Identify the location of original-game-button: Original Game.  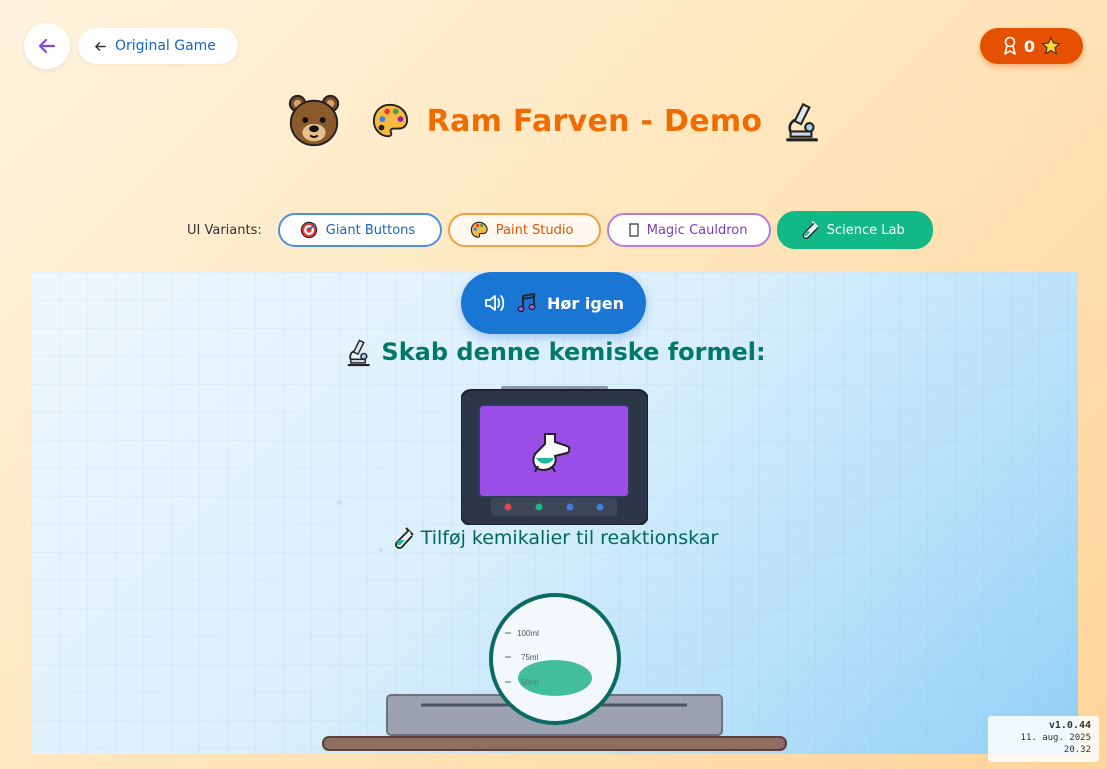
(158, 46).